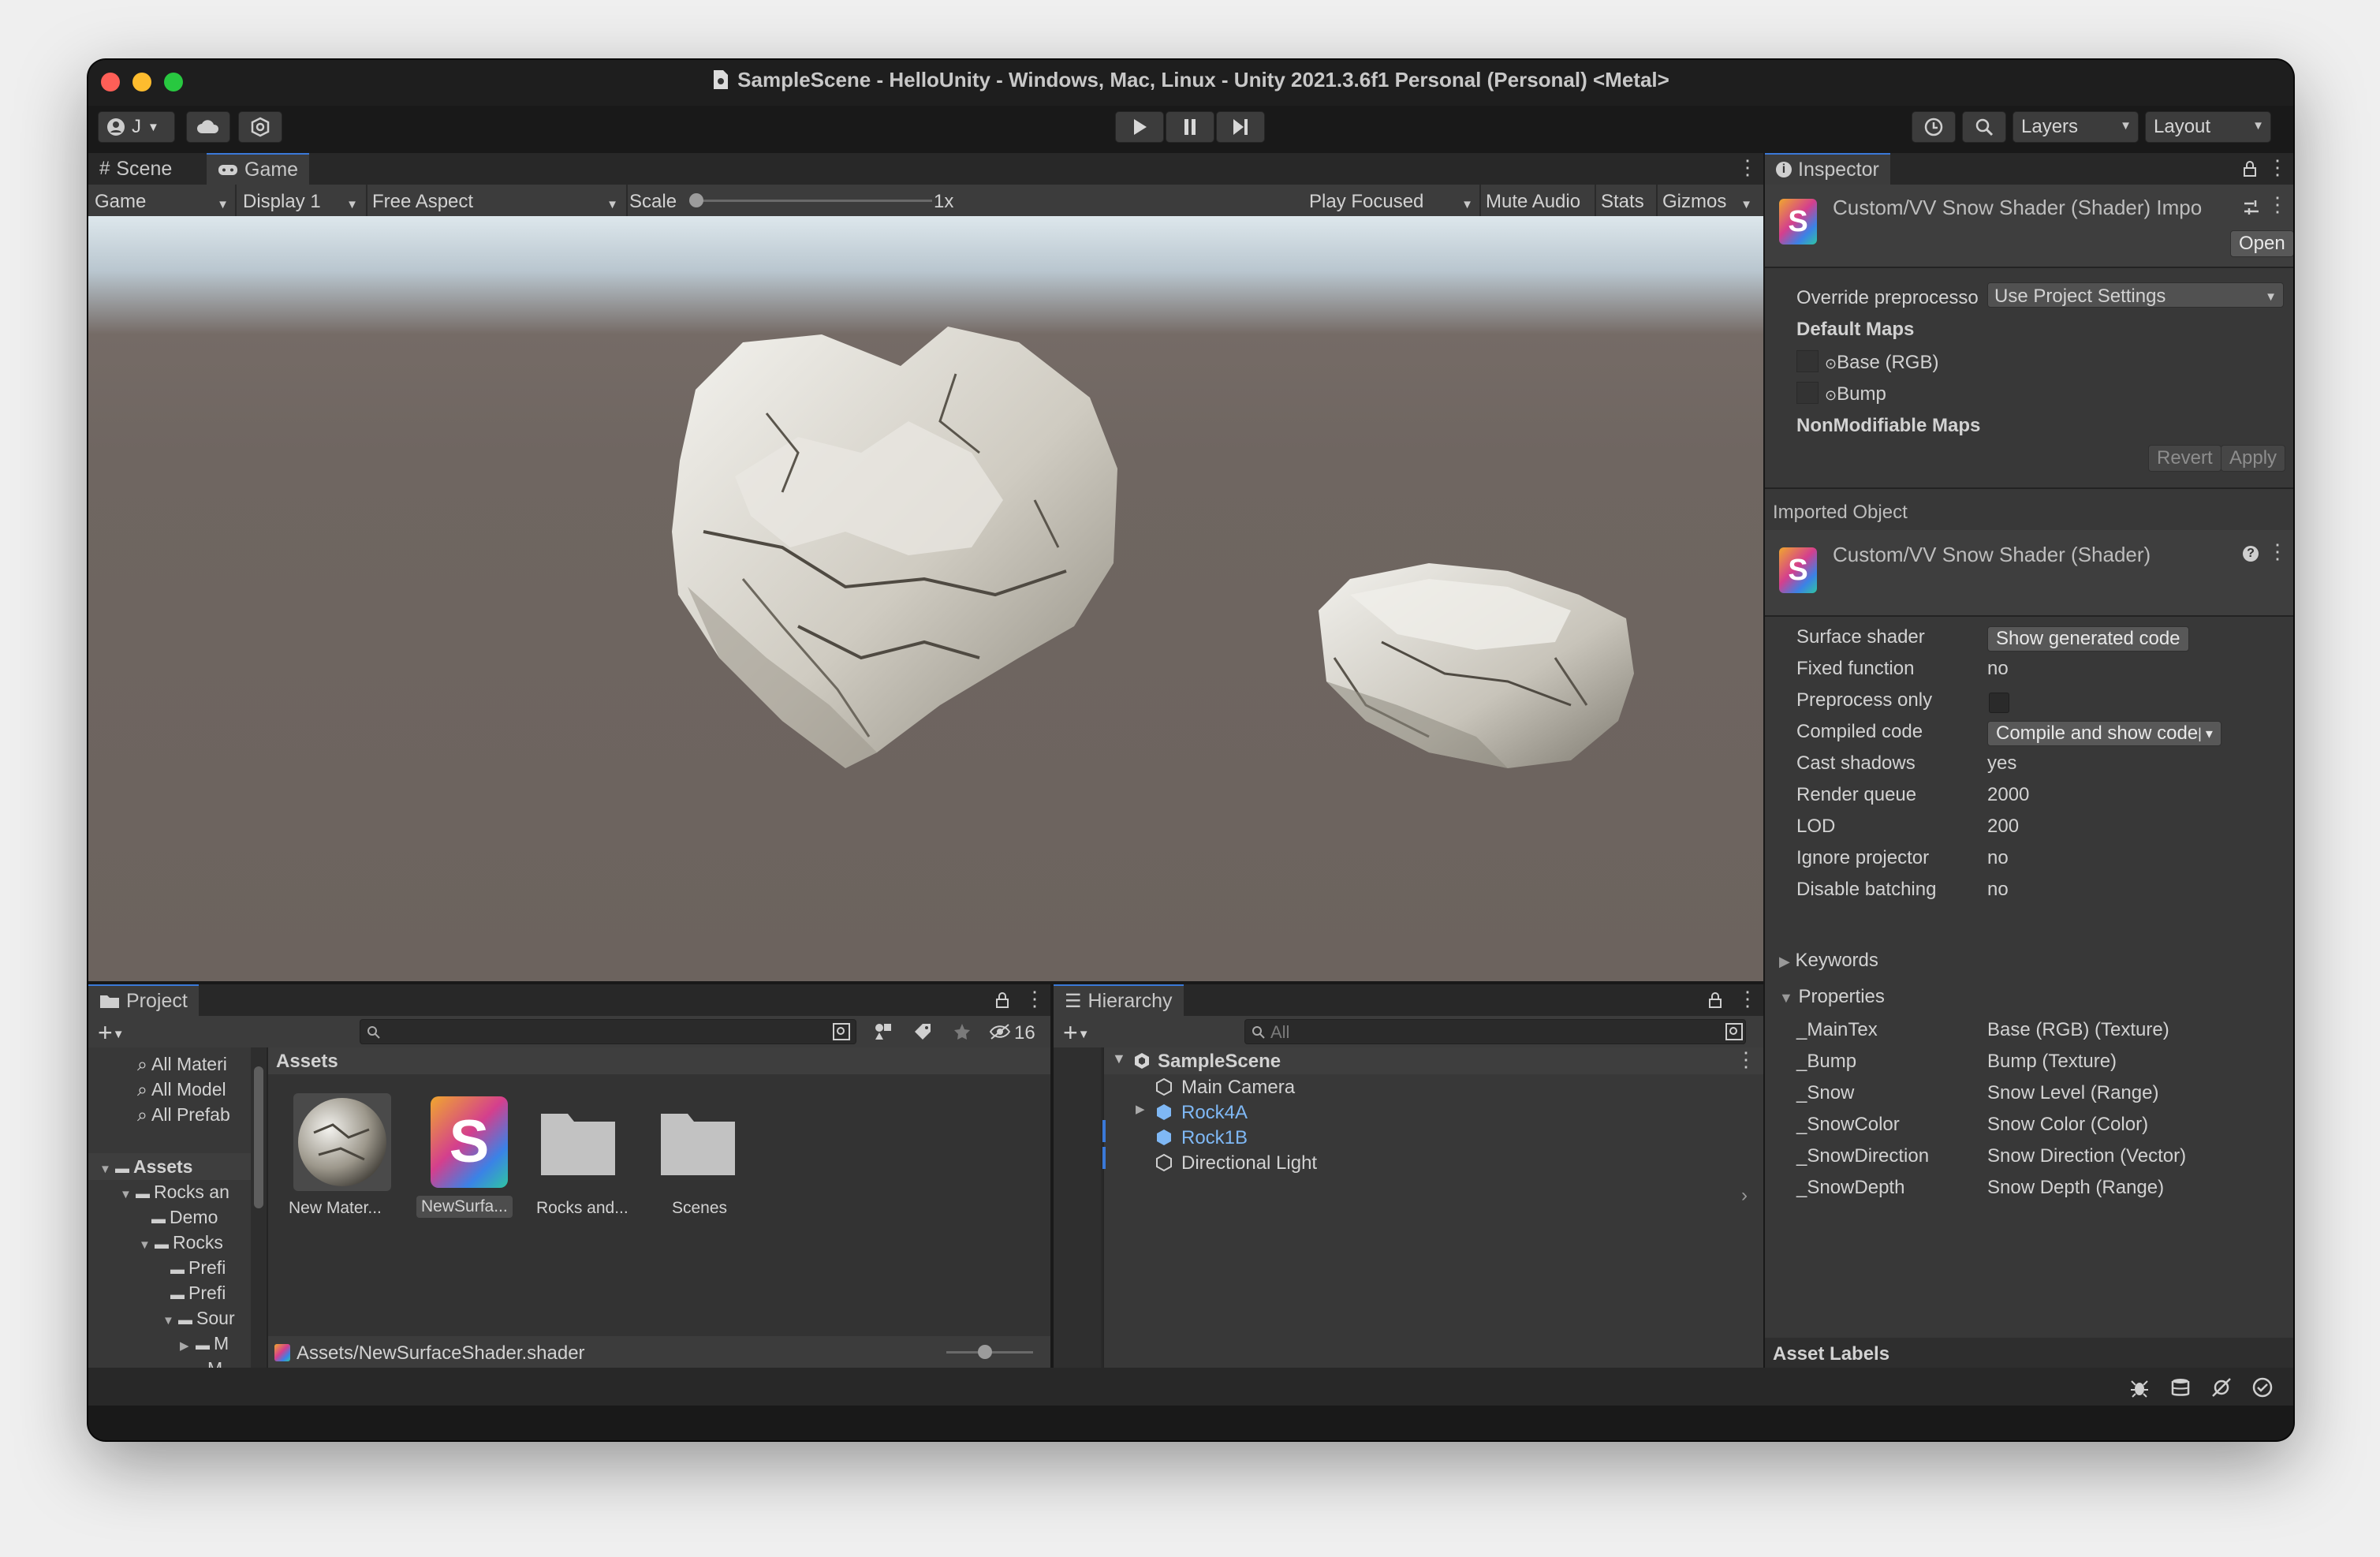  Describe the element at coordinates (2277, 204) in the screenshot. I see `header-more-icon` at that location.